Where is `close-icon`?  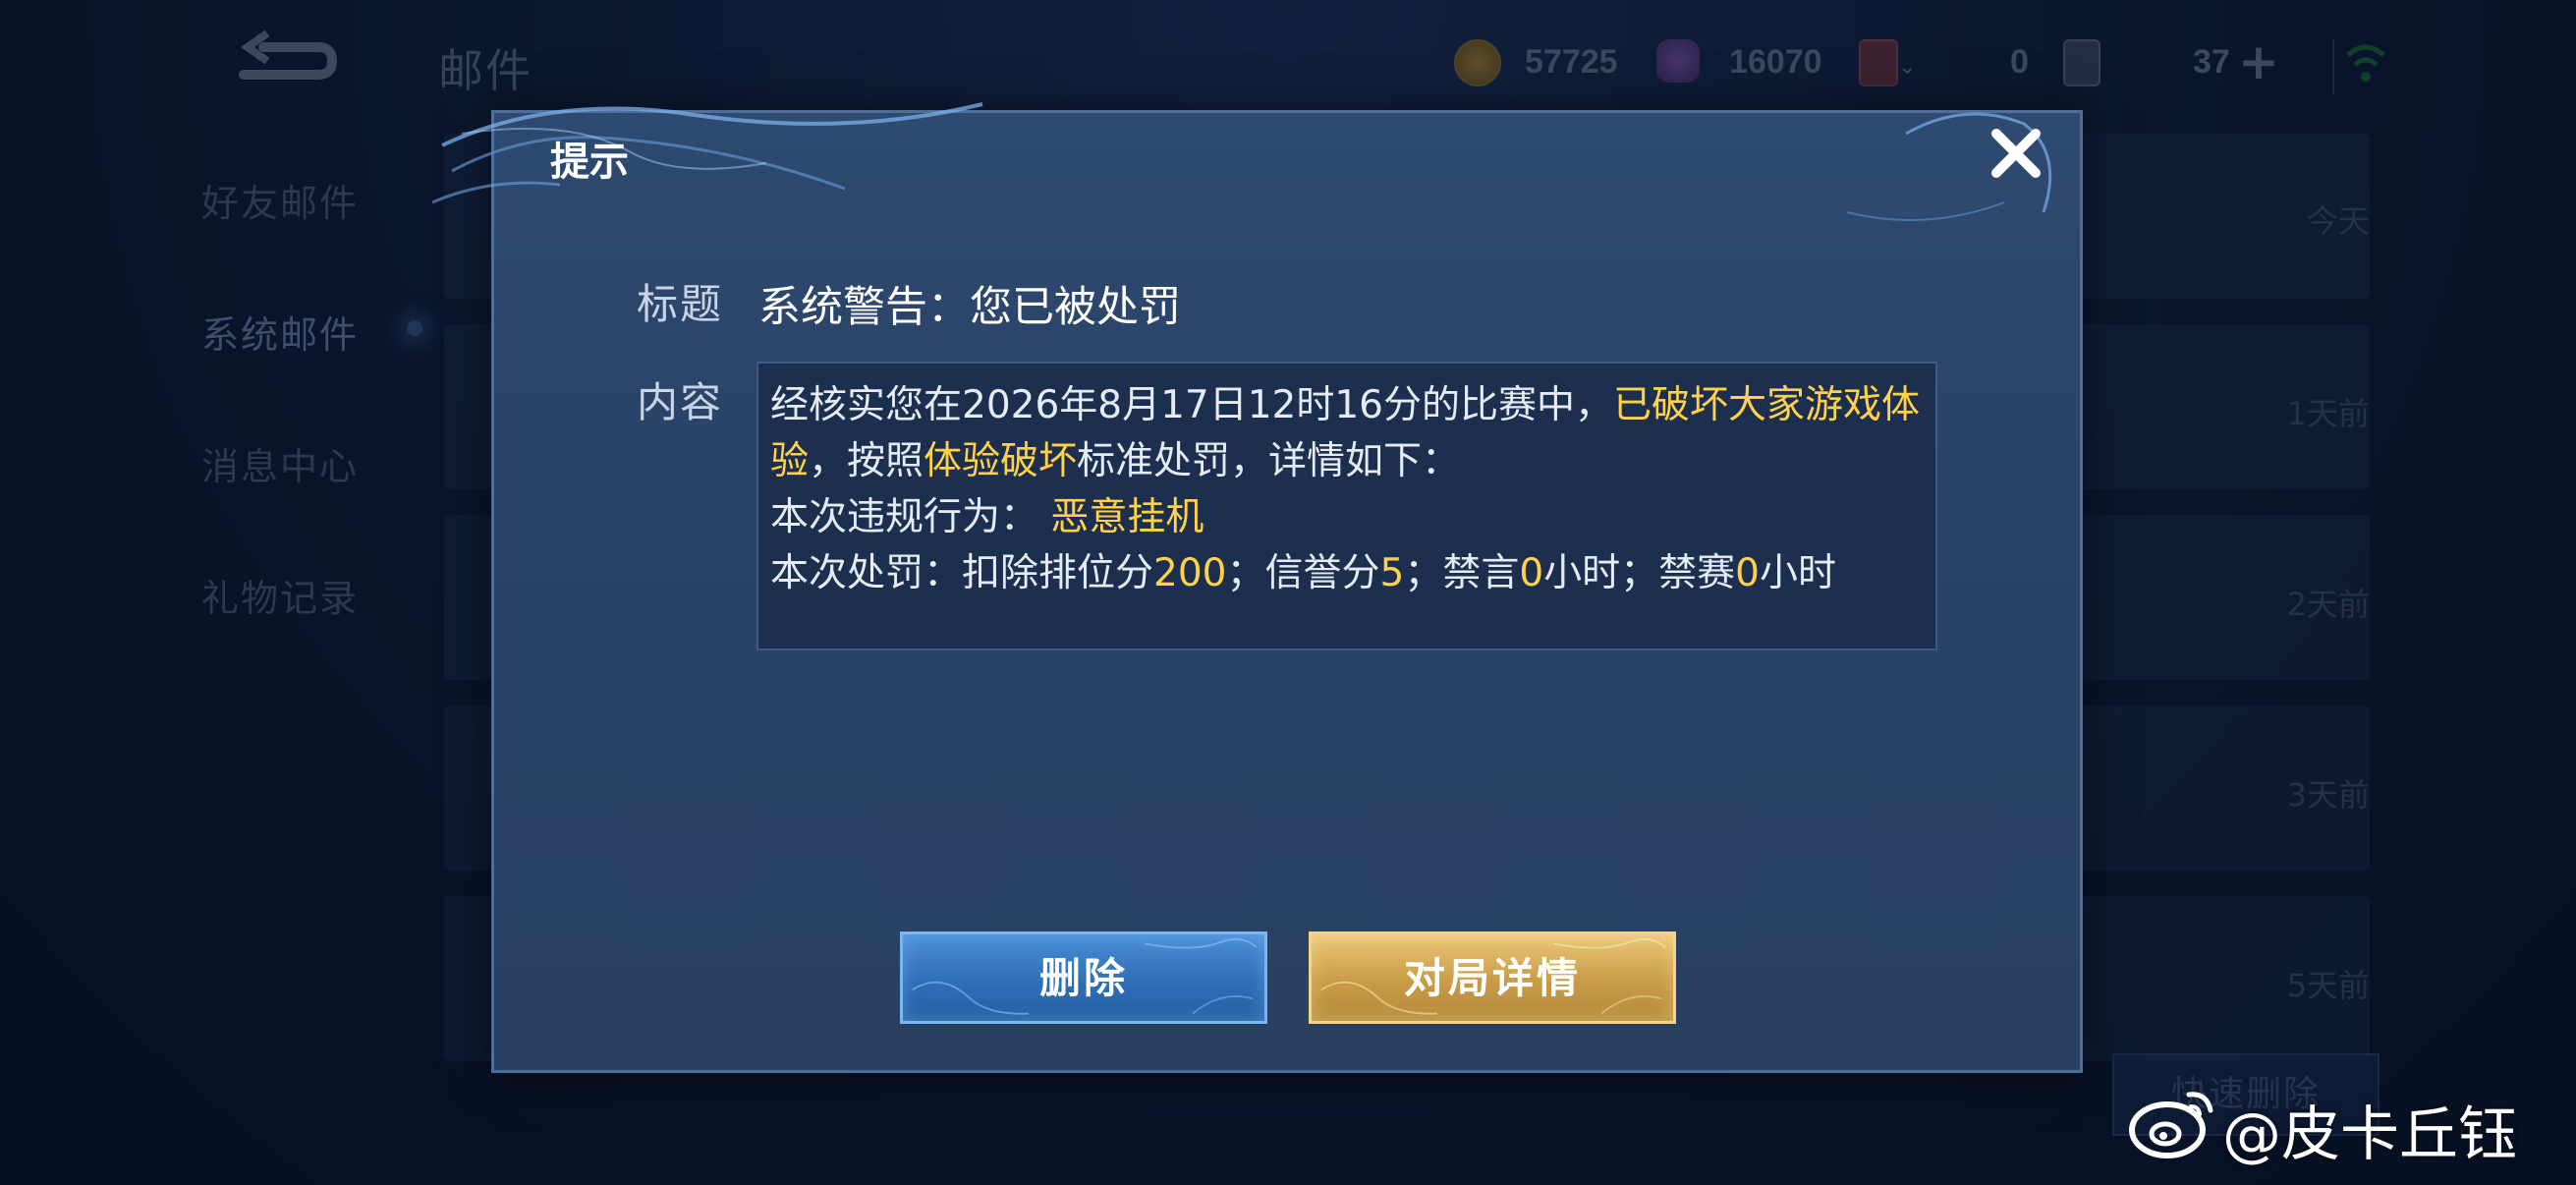
close-icon is located at coordinates (2016, 153).